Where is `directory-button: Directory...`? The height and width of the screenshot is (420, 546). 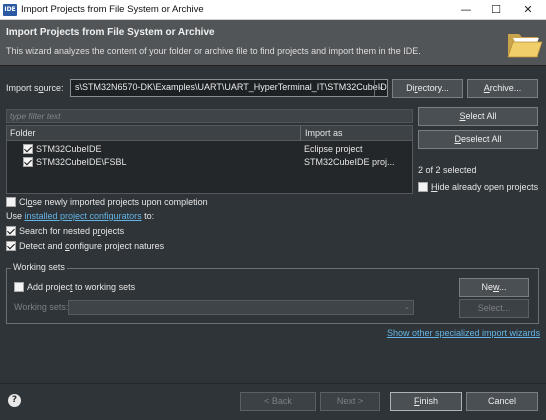
directory-button: Directory... is located at coordinates (427, 88).